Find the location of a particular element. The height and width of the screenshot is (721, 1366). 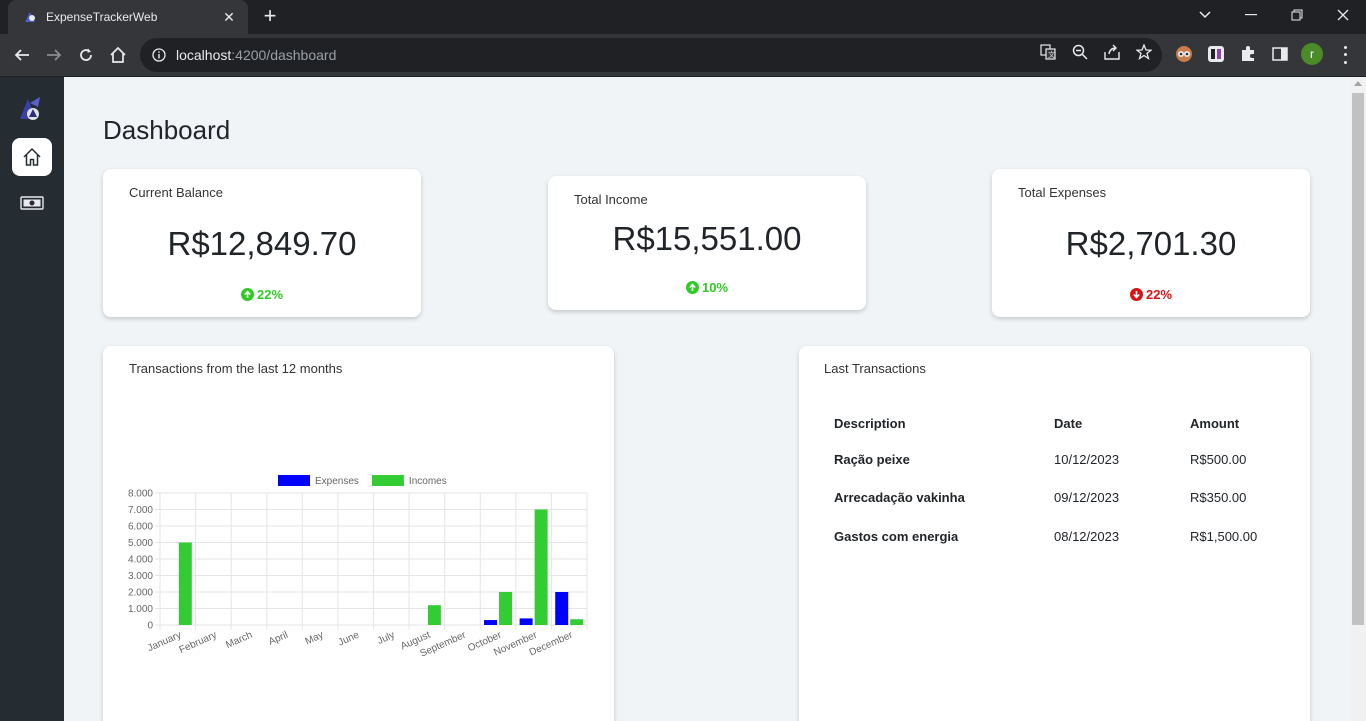

reload-button is located at coordinates (86, 55).